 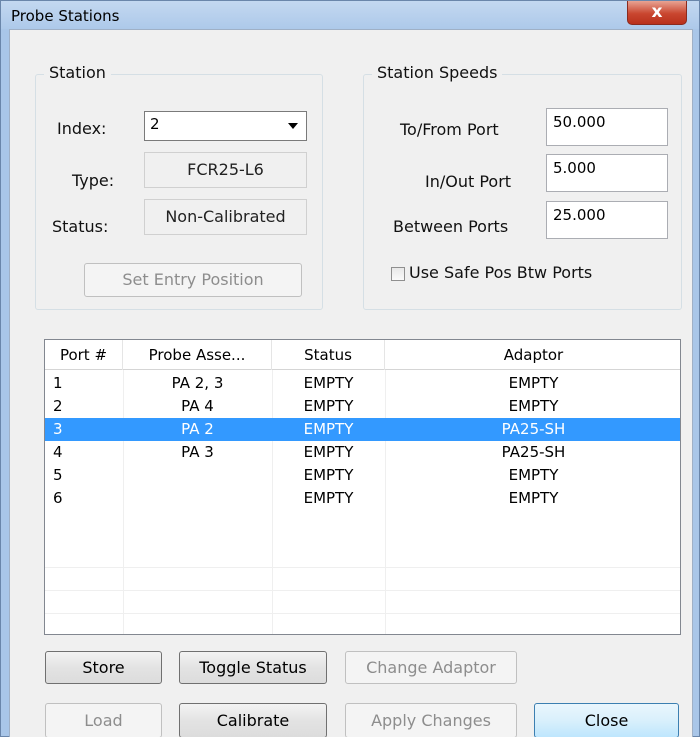 I want to click on index-combobox: 2, so click(x=225, y=126).